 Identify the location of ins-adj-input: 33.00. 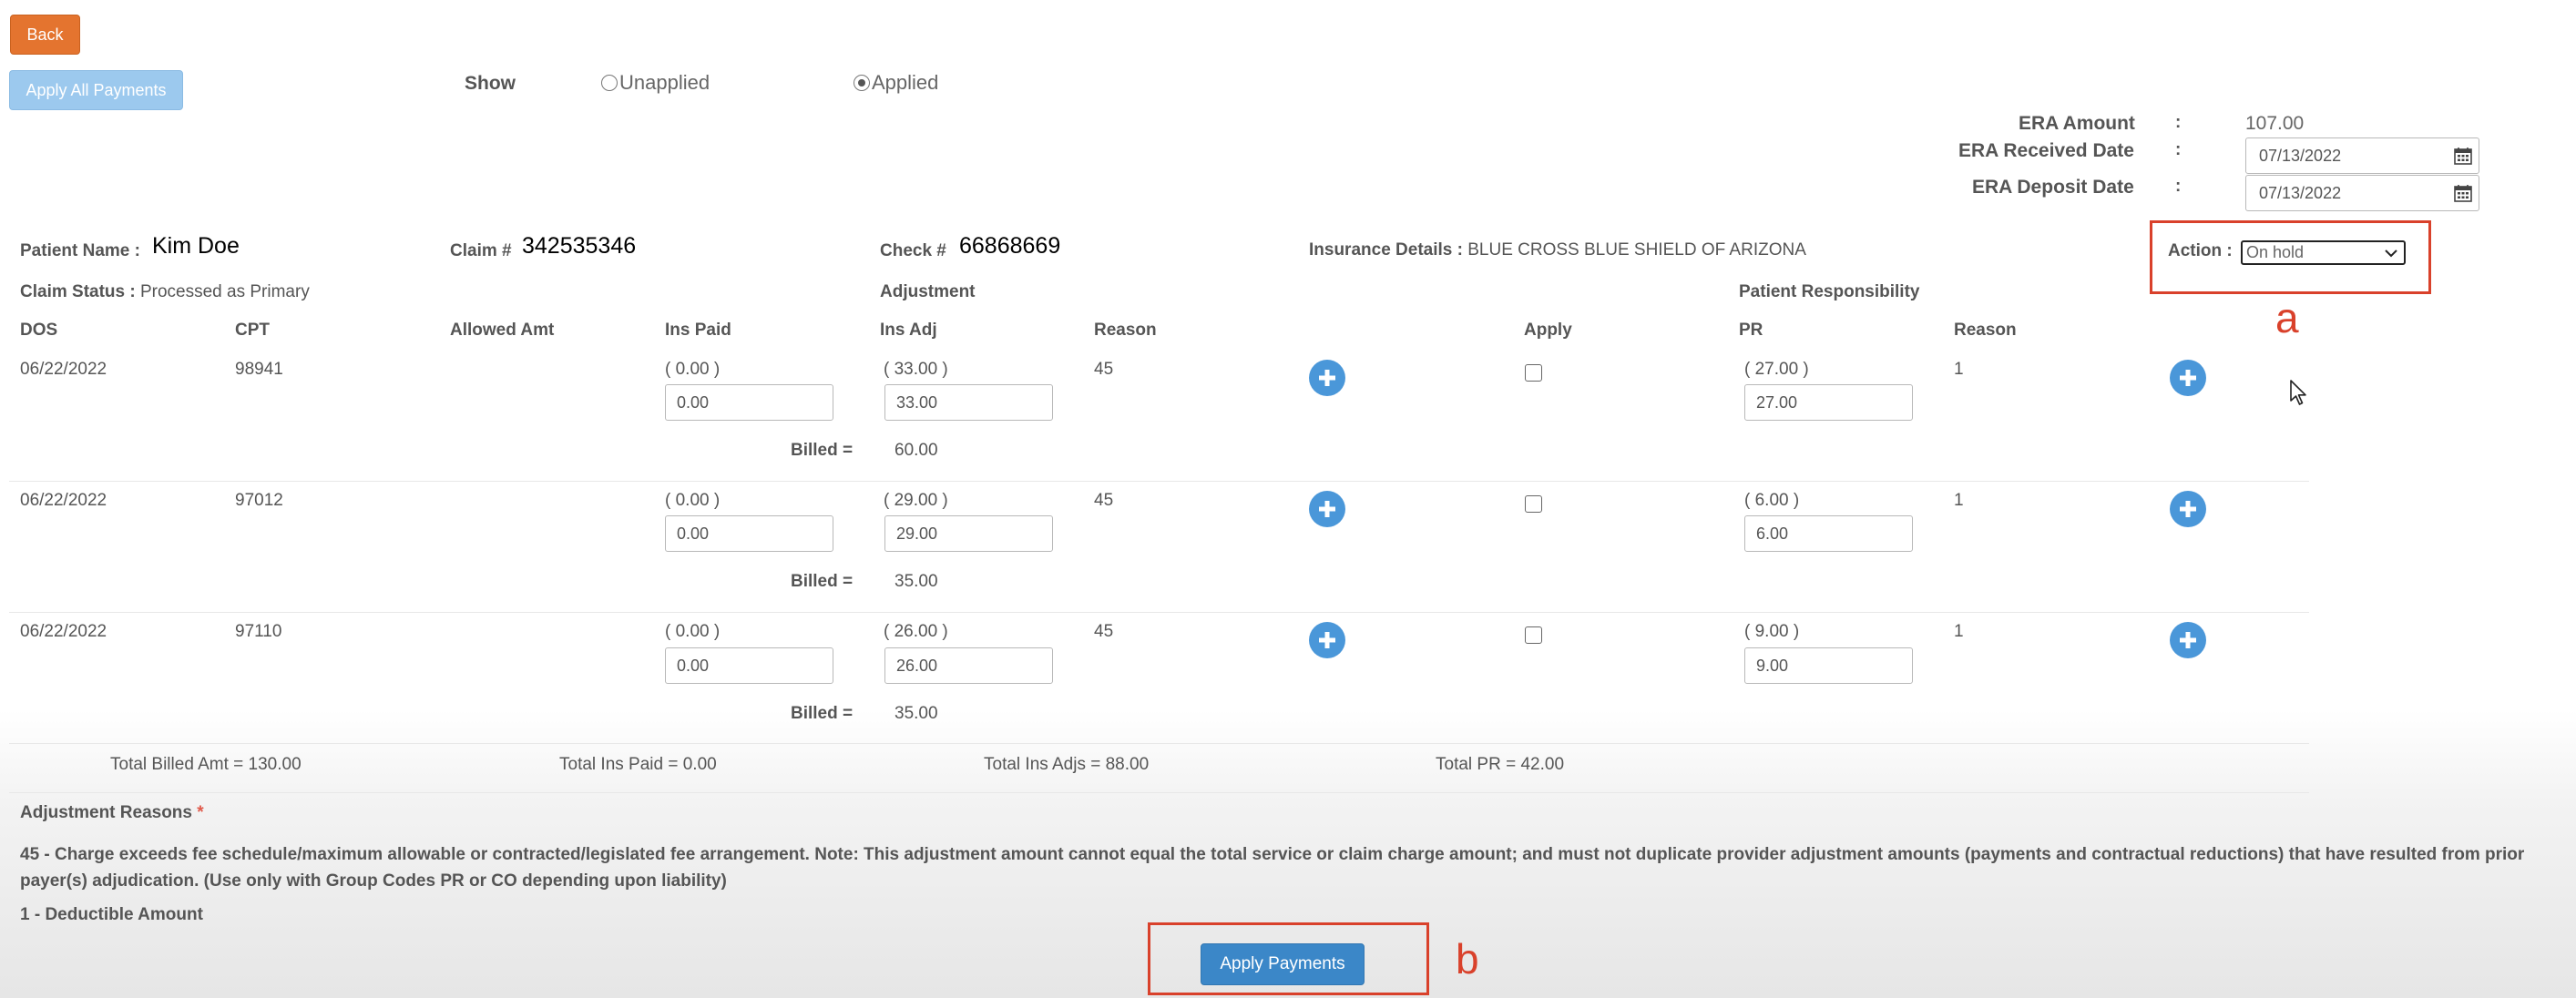
(968, 402).